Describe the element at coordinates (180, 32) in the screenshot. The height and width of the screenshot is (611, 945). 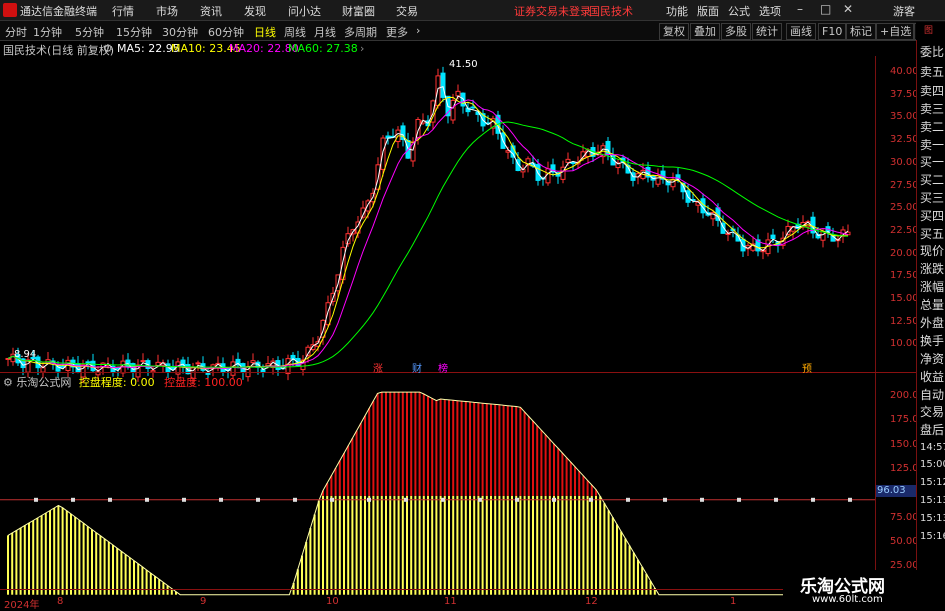
I see `period-30min: 30分钟` at that location.